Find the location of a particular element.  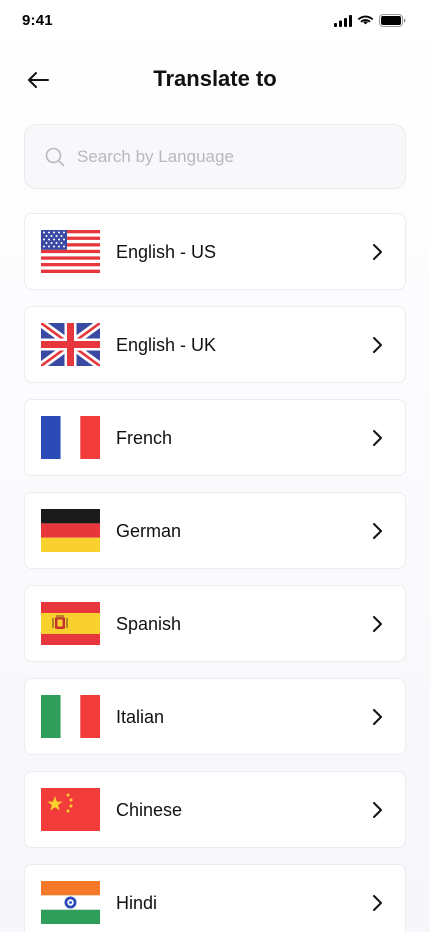

wifi-icon is located at coordinates (365, 19).